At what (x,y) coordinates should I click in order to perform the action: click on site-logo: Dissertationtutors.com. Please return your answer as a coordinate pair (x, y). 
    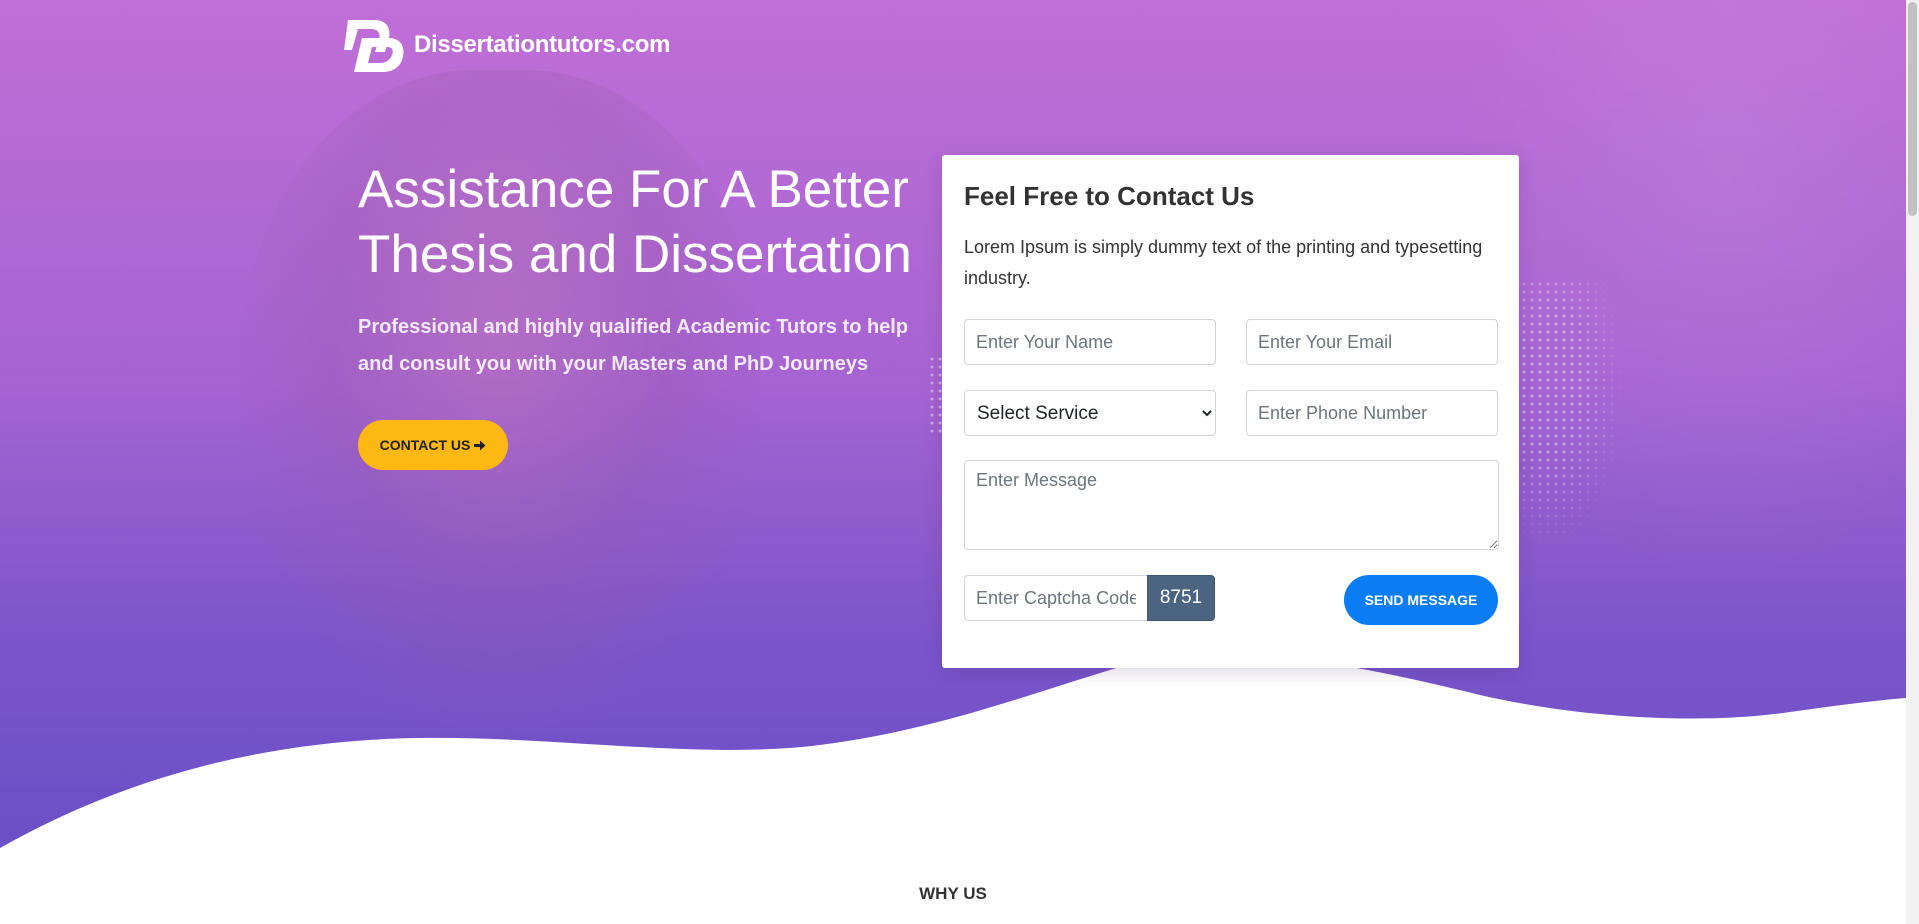
    Looking at the image, I should click on (506, 45).